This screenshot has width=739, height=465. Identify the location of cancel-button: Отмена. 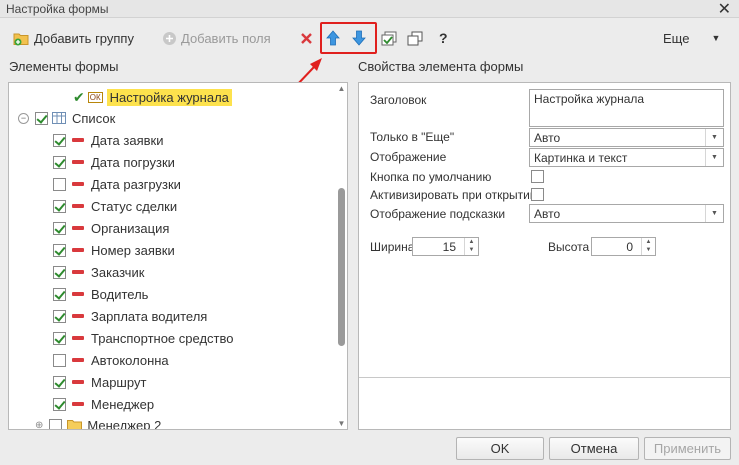
(594, 448).